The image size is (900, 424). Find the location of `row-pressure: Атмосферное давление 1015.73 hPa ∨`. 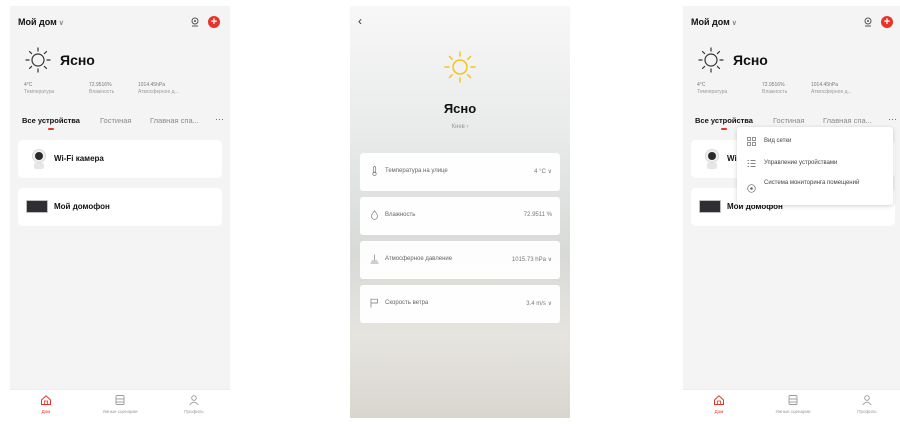

row-pressure: Атмосферное давление 1015.73 hPa ∨ is located at coordinates (460, 260).